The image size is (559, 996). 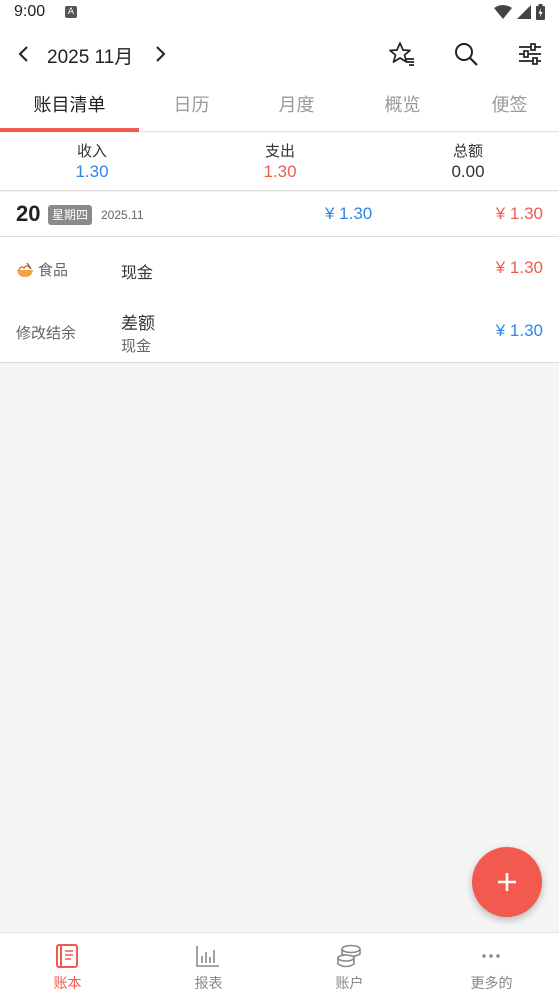 I want to click on add-entry-button, so click(x=507, y=882).